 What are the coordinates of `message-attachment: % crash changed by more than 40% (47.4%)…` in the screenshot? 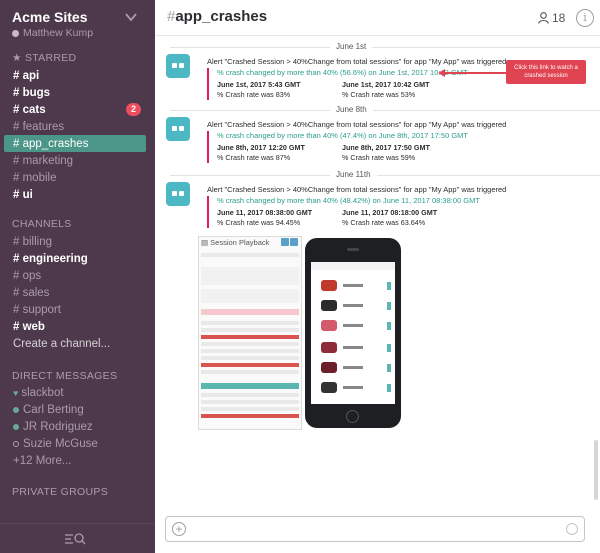 It's located at (357, 147).